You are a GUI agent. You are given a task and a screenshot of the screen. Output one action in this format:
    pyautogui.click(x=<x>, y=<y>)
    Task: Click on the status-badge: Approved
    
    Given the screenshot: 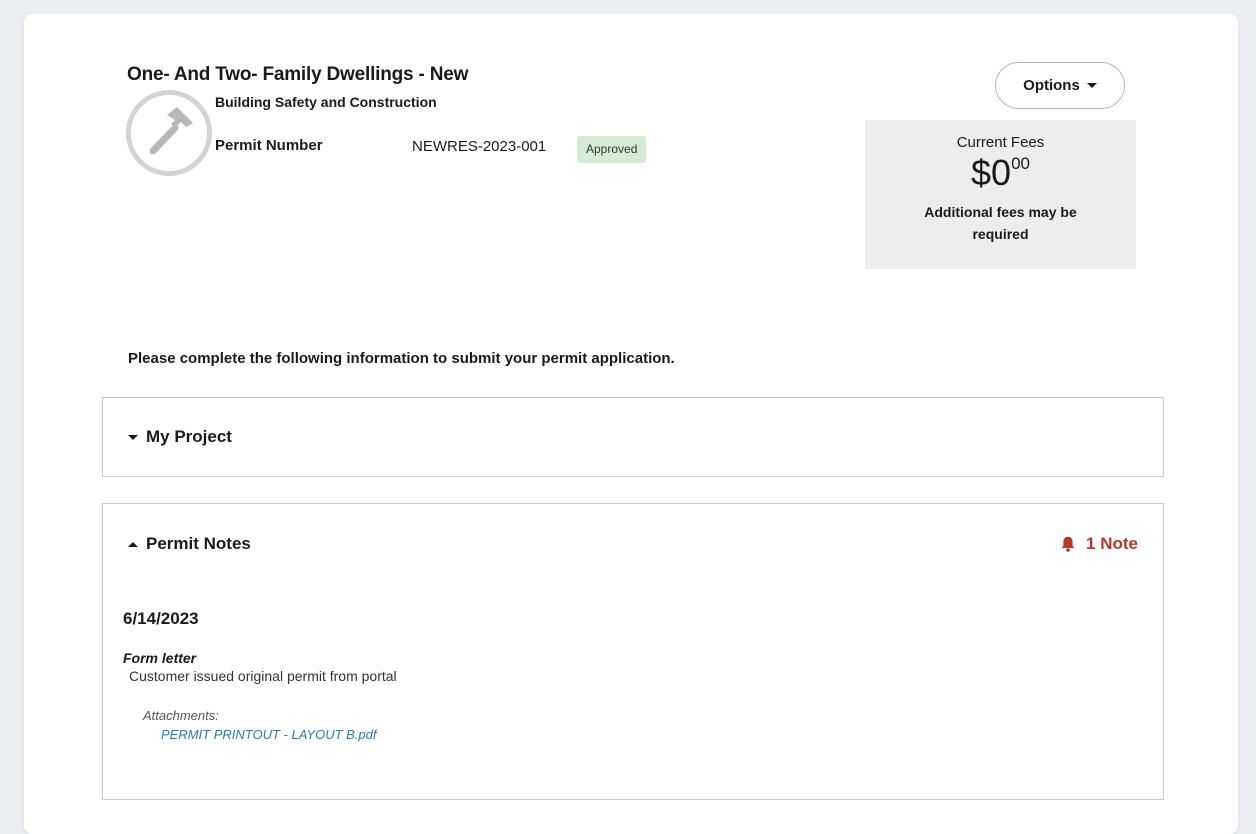 What is the action you would take?
    pyautogui.click(x=612, y=149)
    